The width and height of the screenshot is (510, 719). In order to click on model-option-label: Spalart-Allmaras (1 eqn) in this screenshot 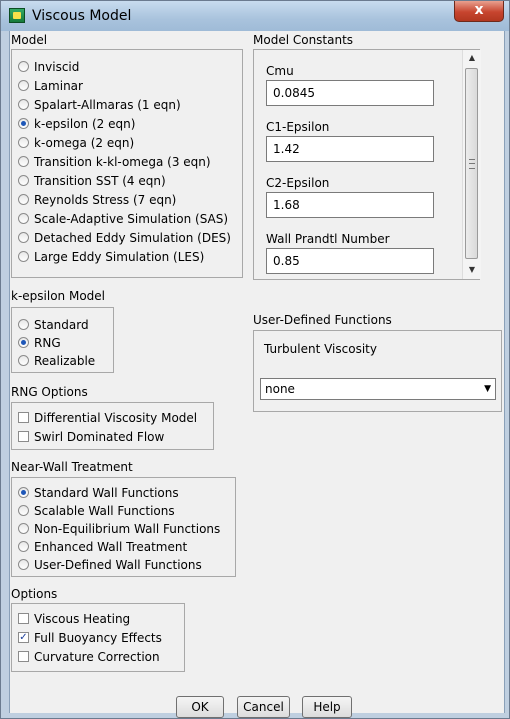, I will do `click(107, 104)`.